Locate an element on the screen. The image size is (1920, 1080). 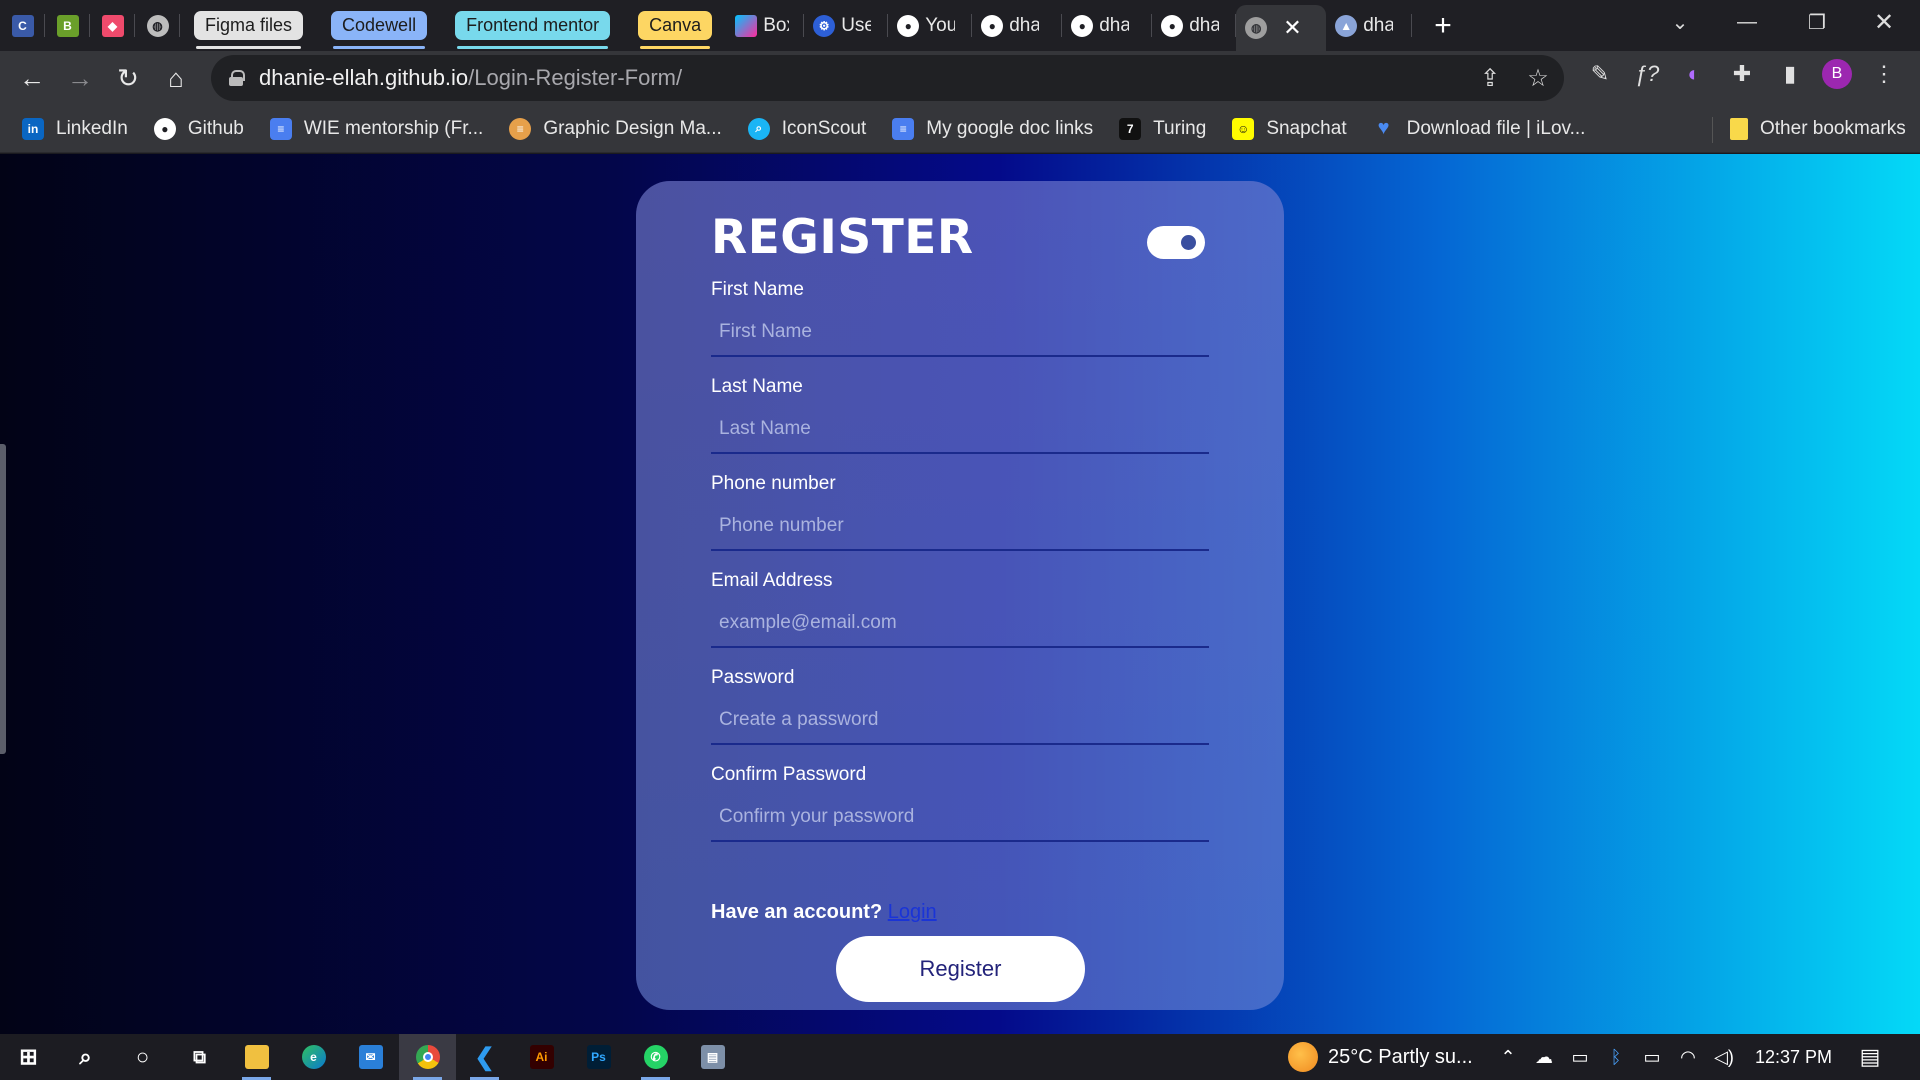
confirm-password-label: Confirm Password is located at coordinates (789, 774).